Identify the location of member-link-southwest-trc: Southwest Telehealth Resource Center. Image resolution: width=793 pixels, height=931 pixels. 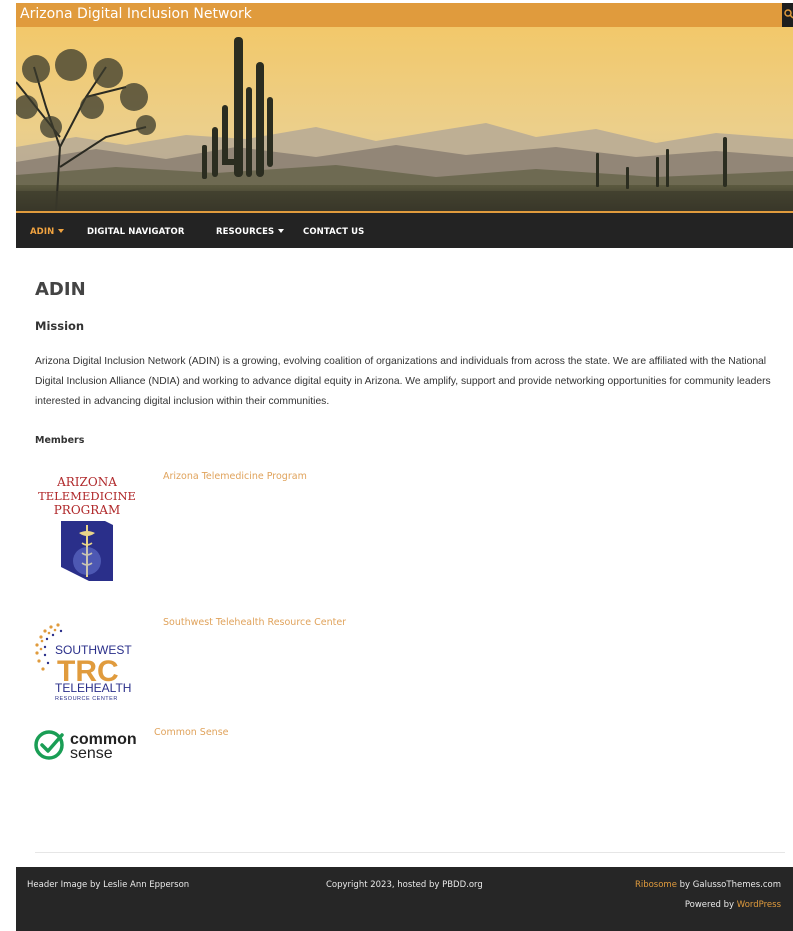
(254, 622).